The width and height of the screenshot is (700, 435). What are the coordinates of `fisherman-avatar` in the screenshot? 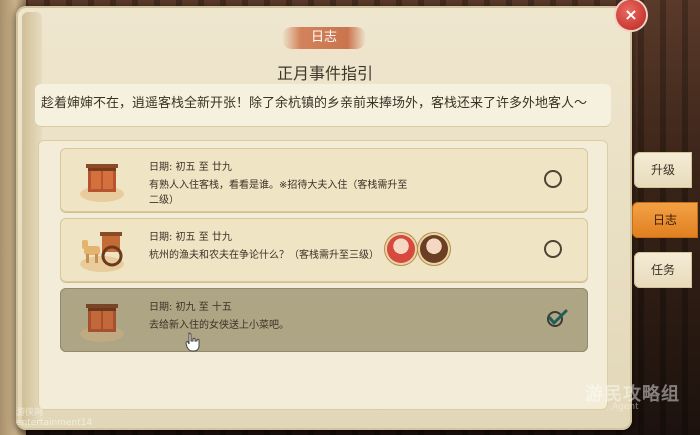 It's located at (401, 249).